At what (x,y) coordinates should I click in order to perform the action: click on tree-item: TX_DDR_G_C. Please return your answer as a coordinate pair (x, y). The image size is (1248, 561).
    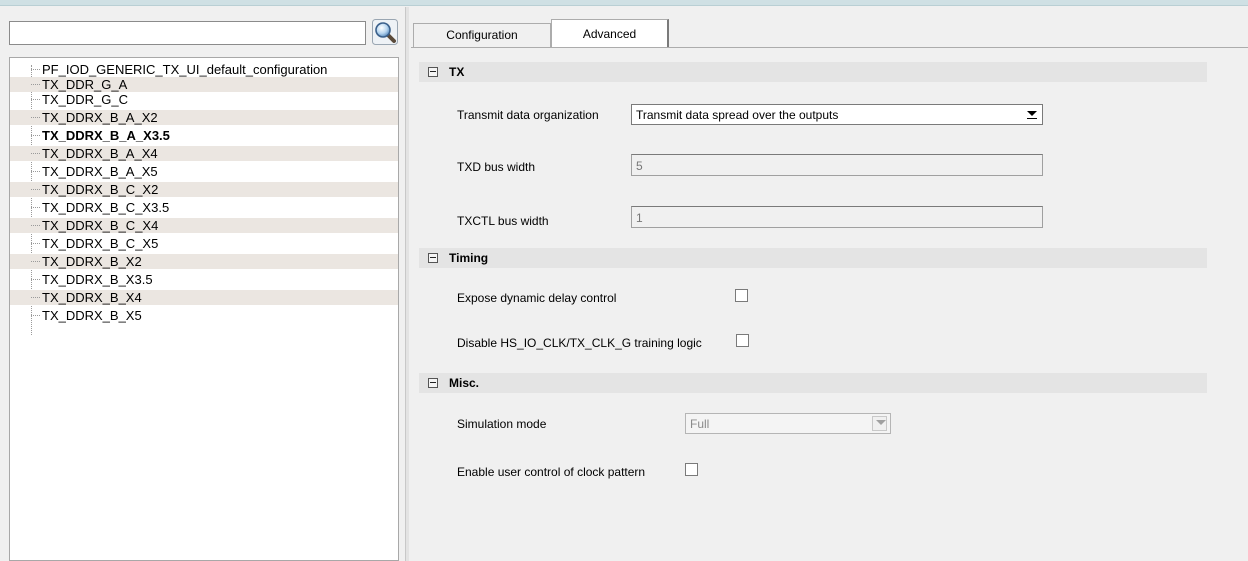
    Looking at the image, I should click on (204, 99).